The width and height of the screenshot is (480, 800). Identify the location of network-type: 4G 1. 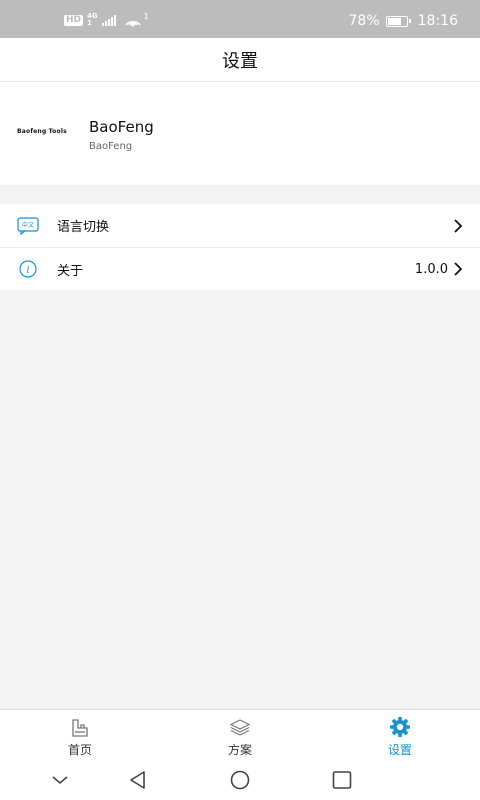
(92, 20).